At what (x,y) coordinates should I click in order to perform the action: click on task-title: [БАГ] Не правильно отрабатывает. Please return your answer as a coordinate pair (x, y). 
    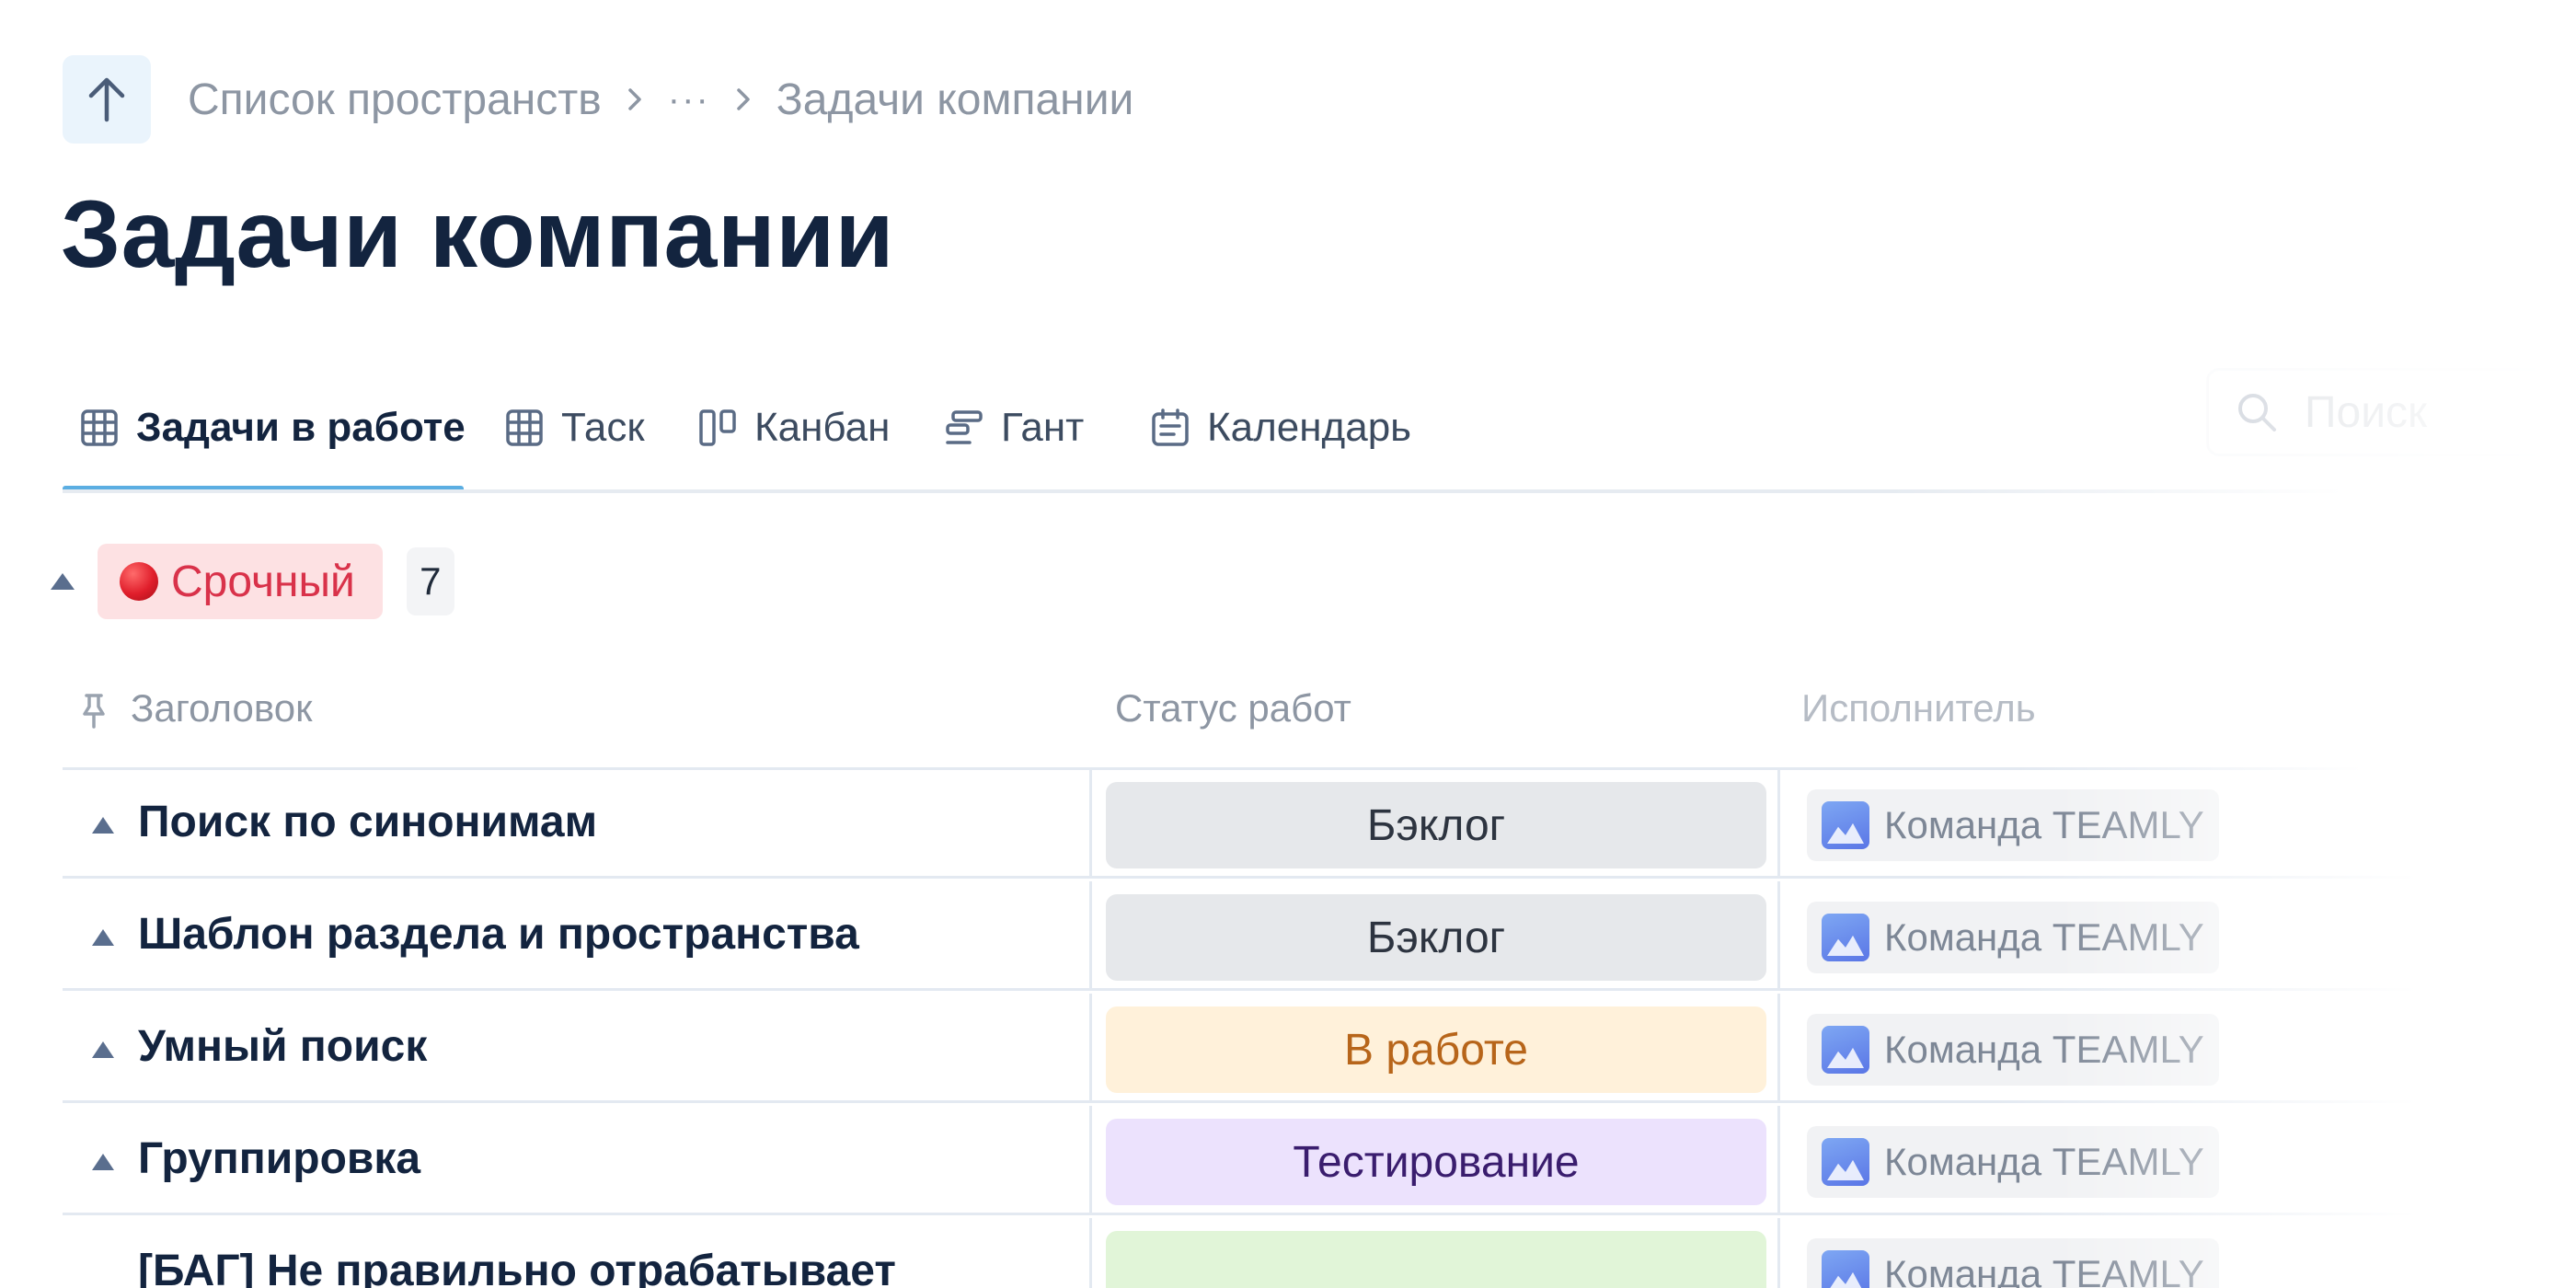
    Looking at the image, I should click on (517, 1267).